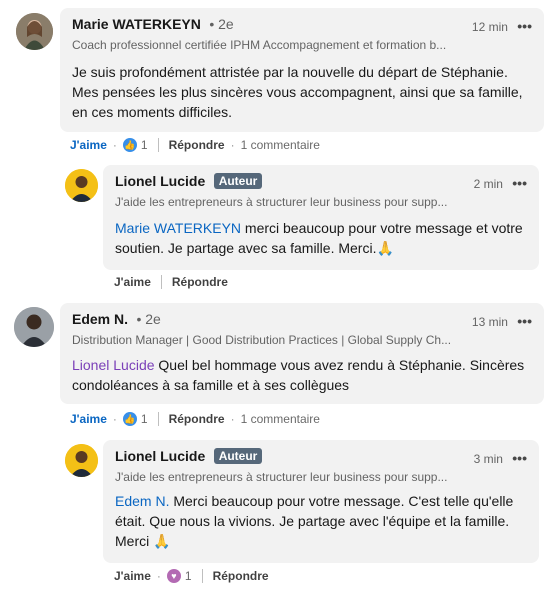 This screenshot has height=589, width=555. What do you see at coordinates (136, 24) in the screenshot?
I see `commenter-name: Marie WATERKEYN` at bounding box center [136, 24].